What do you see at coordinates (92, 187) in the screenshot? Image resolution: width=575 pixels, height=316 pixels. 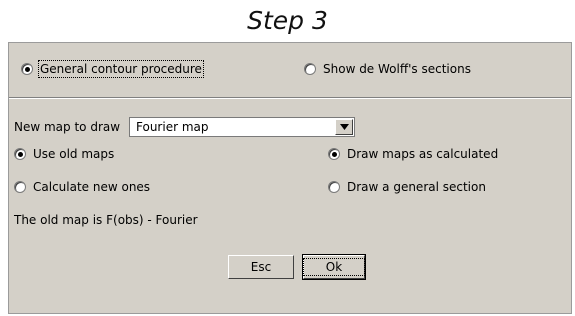 I see `radio-label-calculate-new: Calculate new ones` at bounding box center [92, 187].